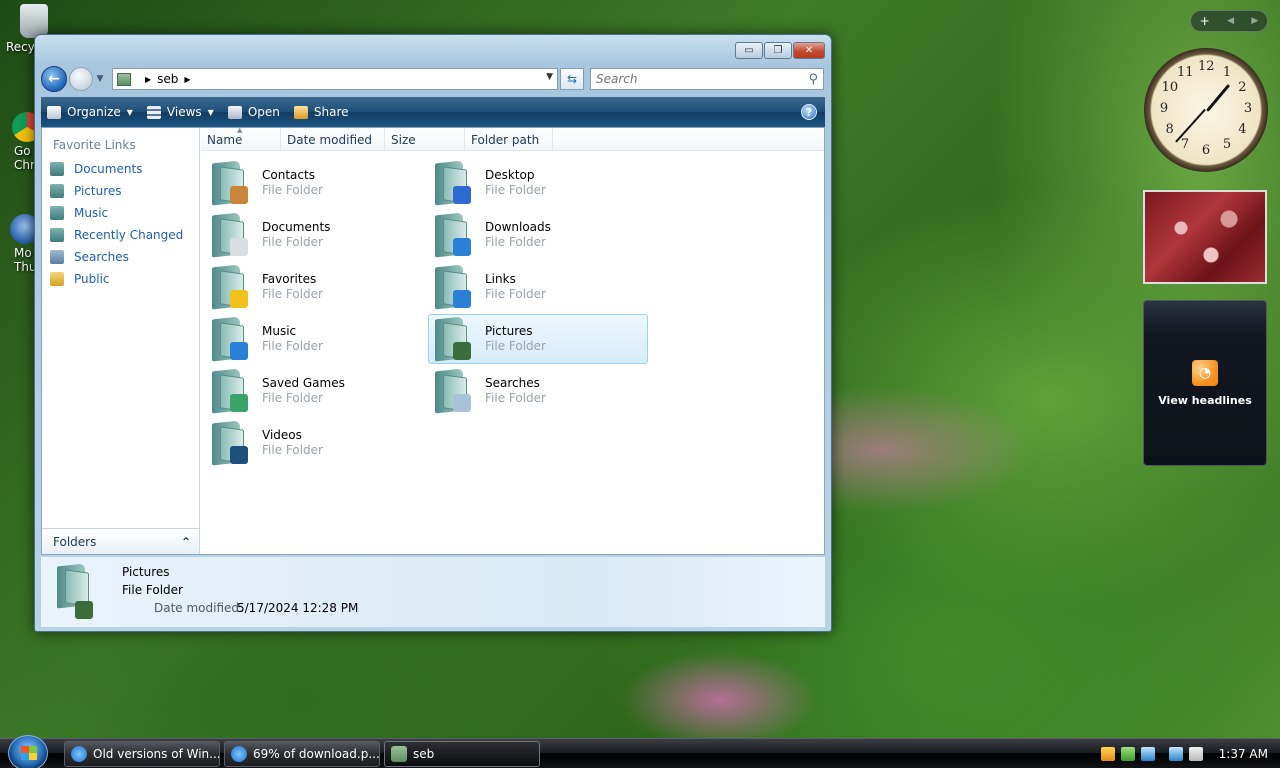  Describe the element at coordinates (509, 331) in the screenshot. I see `folder-item-name: Pictures` at that location.